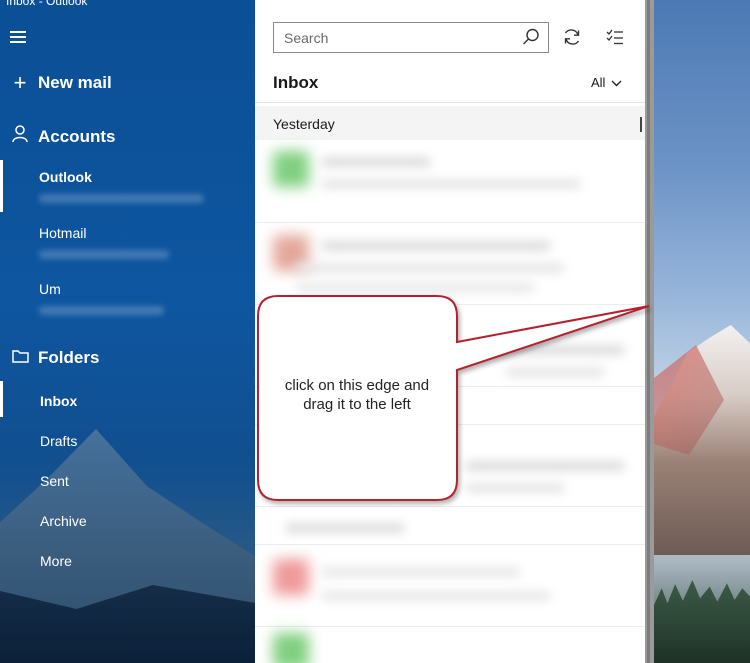  What do you see at coordinates (50, 289) in the screenshot?
I see `account-name: Um` at bounding box center [50, 289].